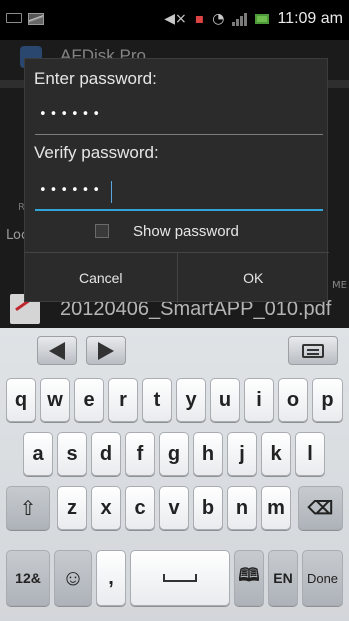 The image size is (349, 621). I want to click on show-password-row: Show password, so click(167, 231).